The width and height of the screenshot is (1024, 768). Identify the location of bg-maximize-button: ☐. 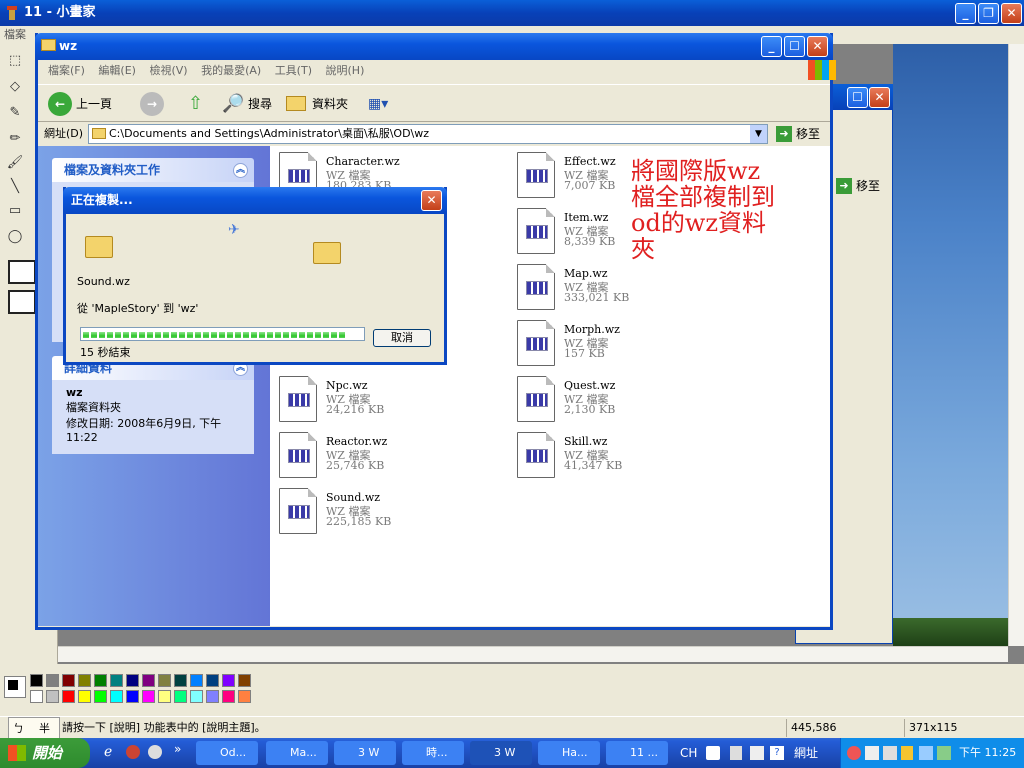
(857, 97).